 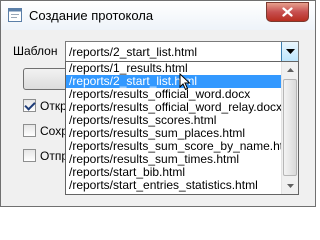 What do you see at coordinates (35, 51) in the screenshot?
I see `template-label: Шаблон` at bounding box center [35, 51].